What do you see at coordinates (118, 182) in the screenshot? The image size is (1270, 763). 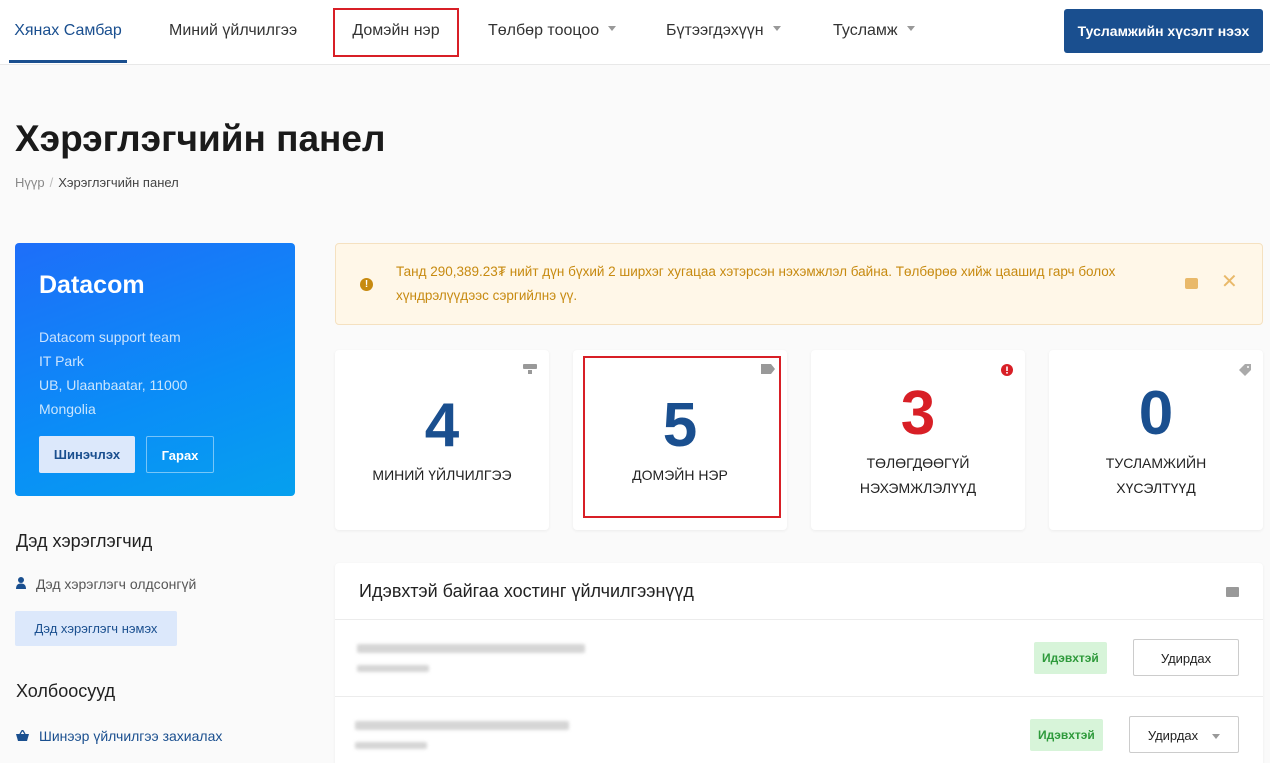 I see `breadcrumb-current: Хэрэглэгчийн панел` at bounding box center [118, 182].